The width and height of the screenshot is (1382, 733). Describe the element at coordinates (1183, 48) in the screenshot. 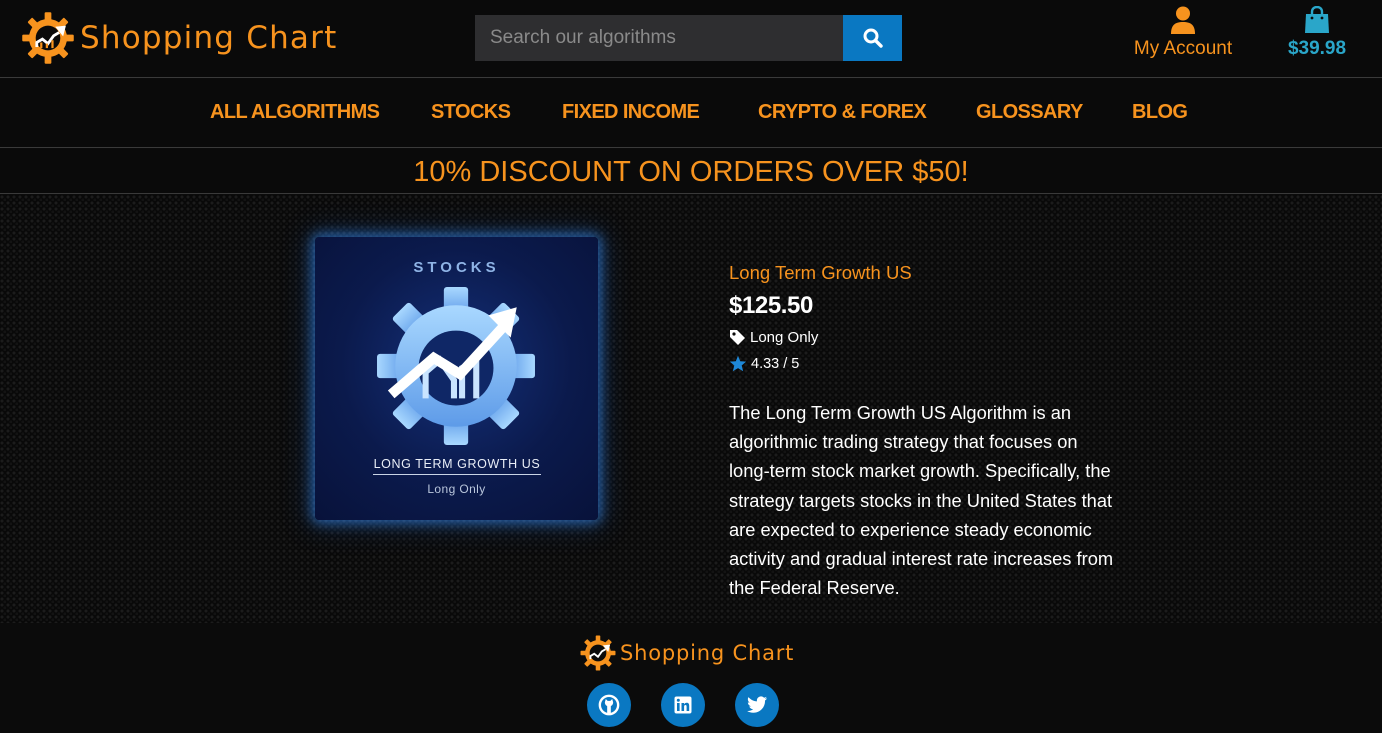

I see `my-account-label: My Account` at that location.